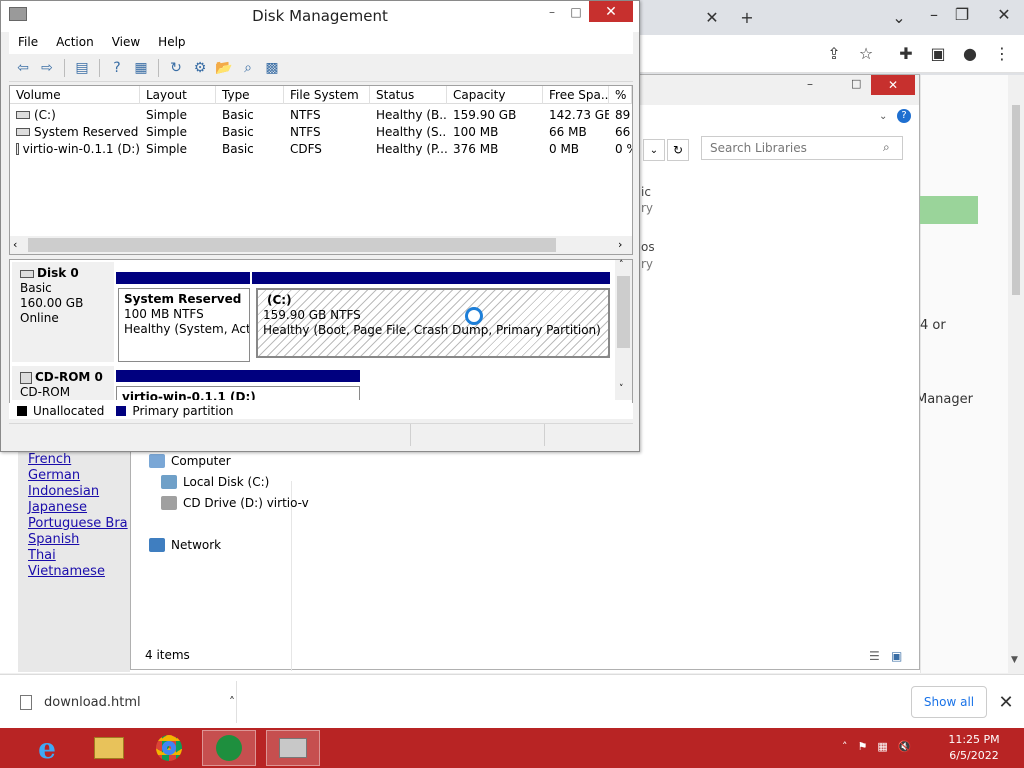 The width and height of the screenshot is (1024, 768). What do you see at coordinates (75, 95) in the screenshot?
I see `col-volume: Volume` at bounding box center [75, 95].